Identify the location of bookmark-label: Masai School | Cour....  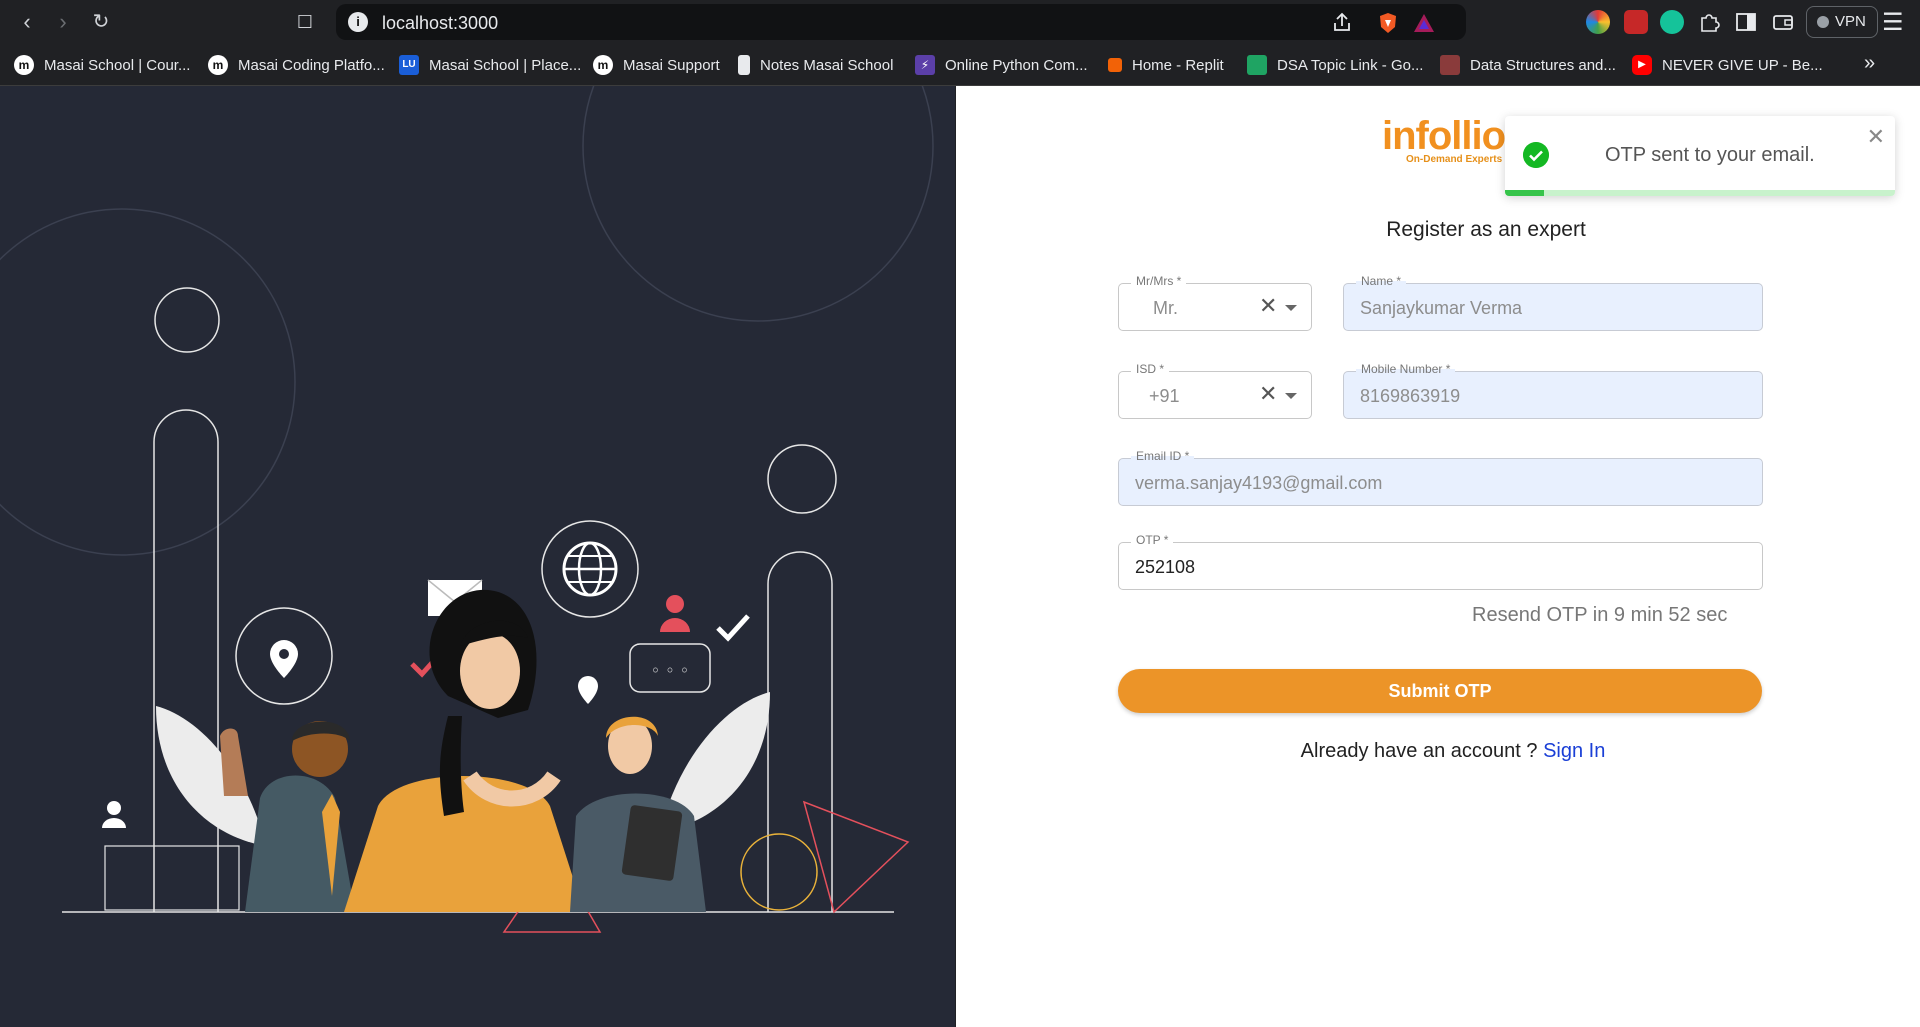
(117, 65).